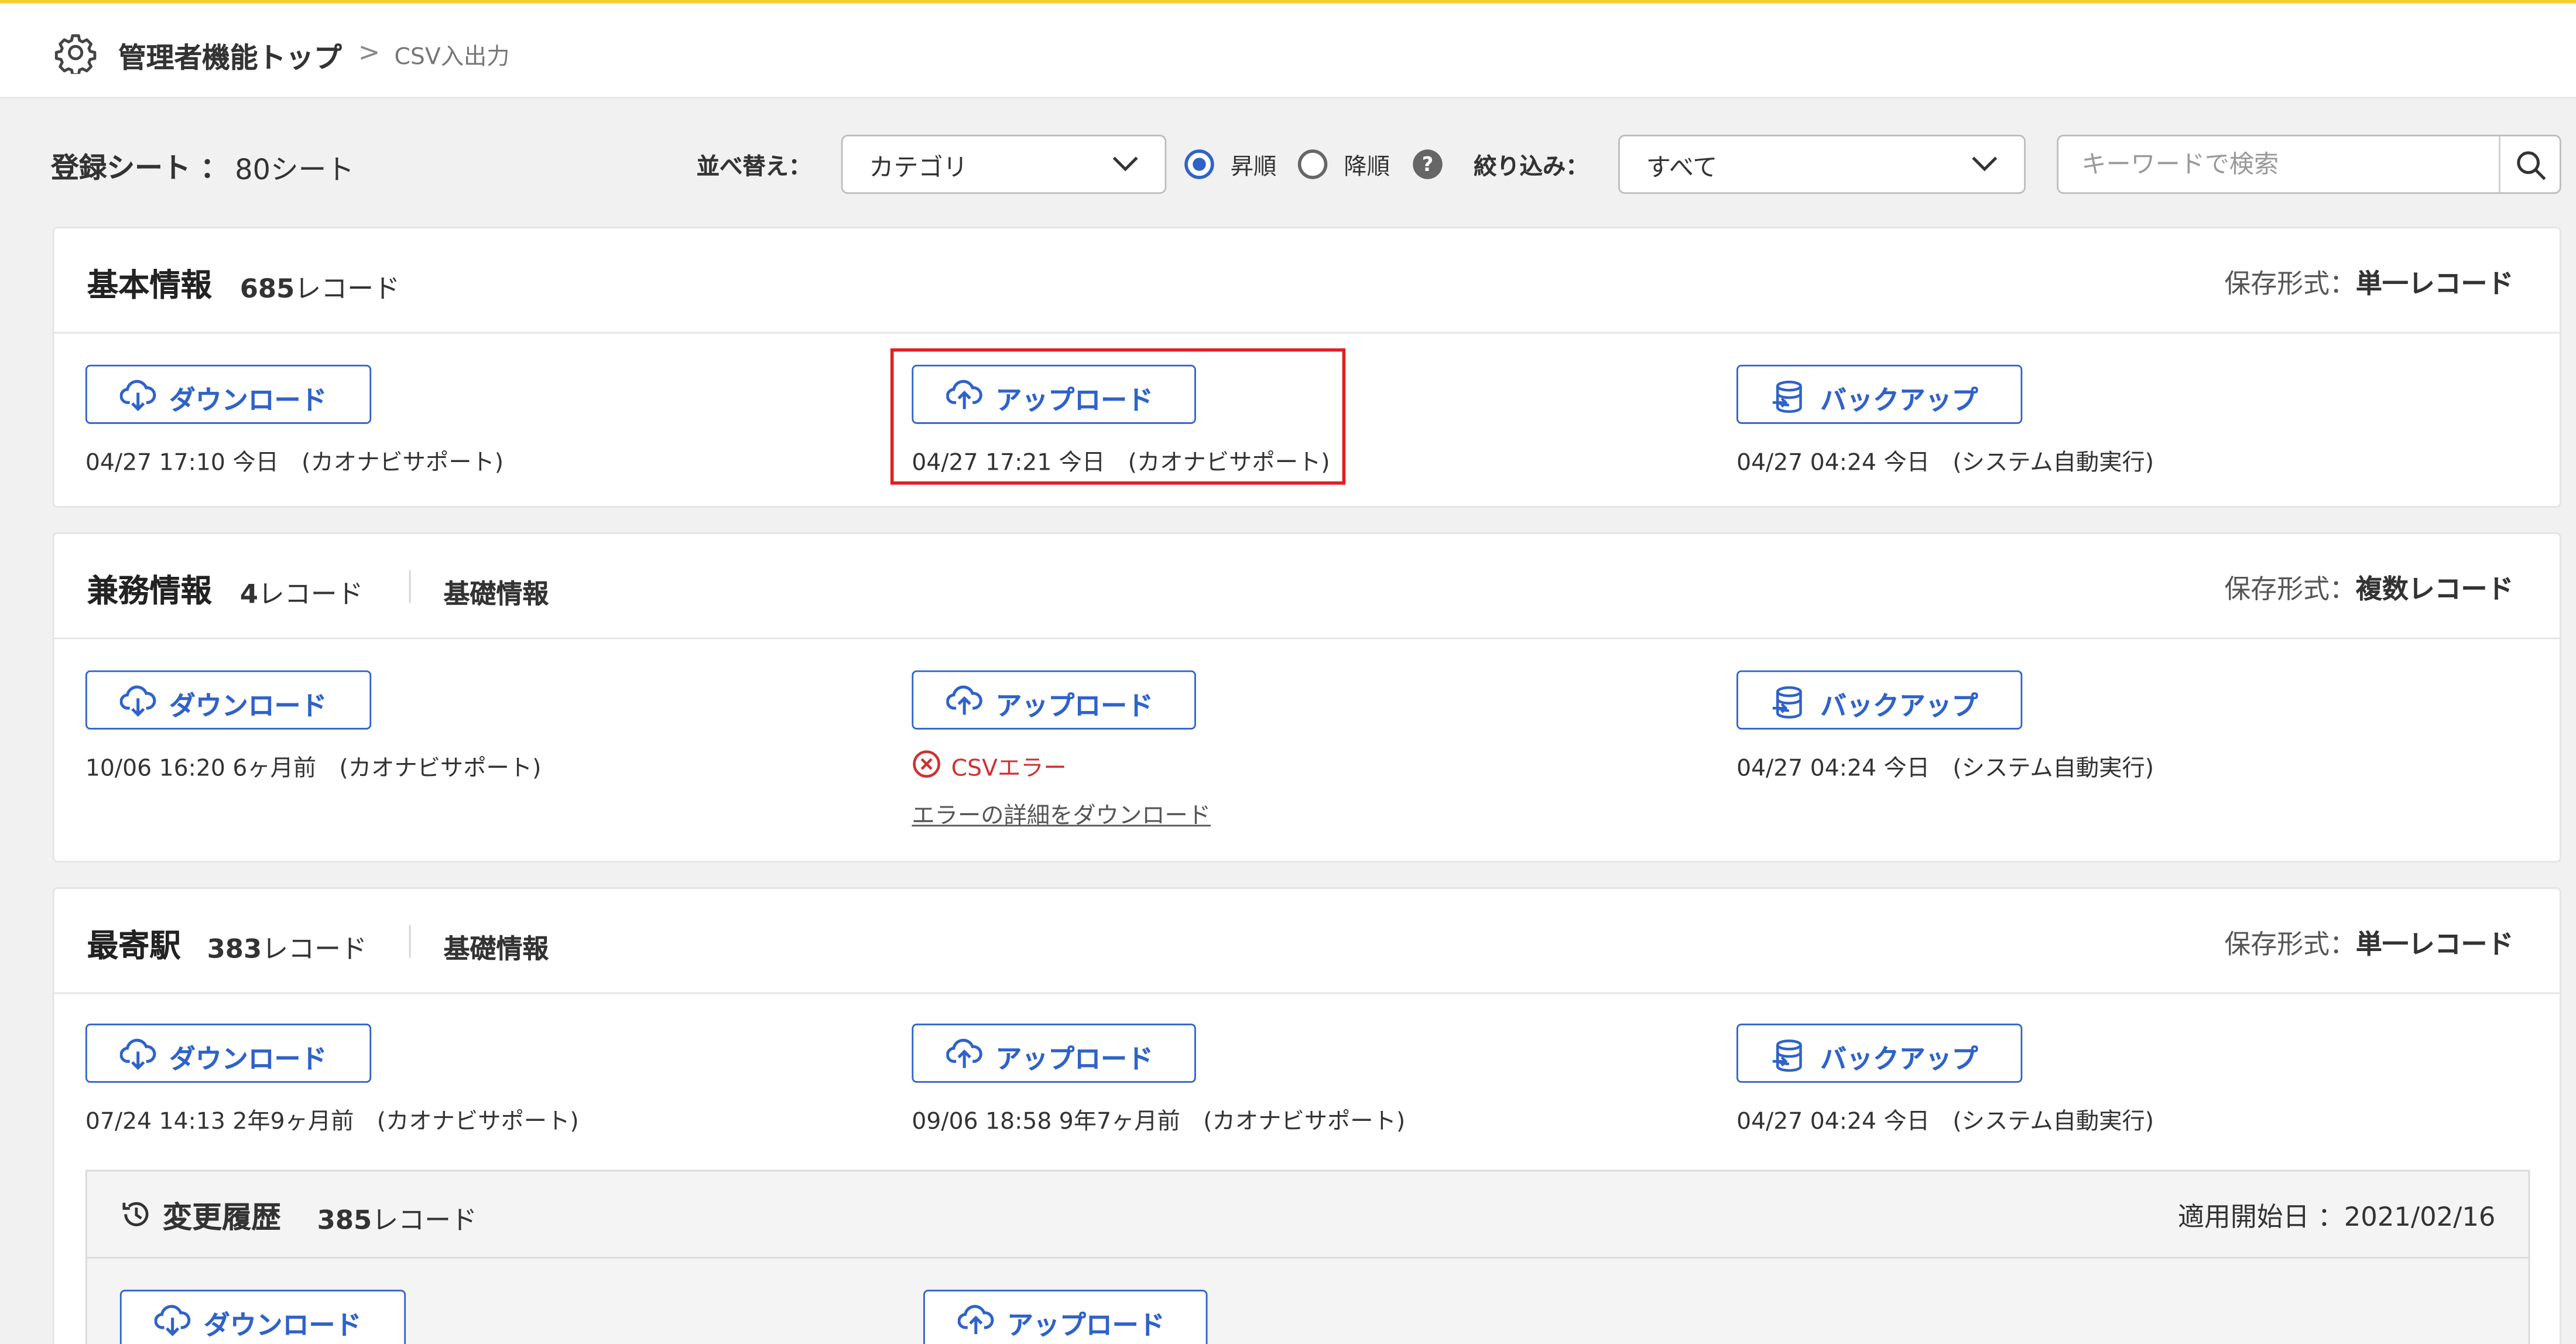 The width and height of the screenshot is (2576, 1344). Describe the element at coordinates (150, 591) in the screenshot. I see `card-title: 兼務情報` at that location.